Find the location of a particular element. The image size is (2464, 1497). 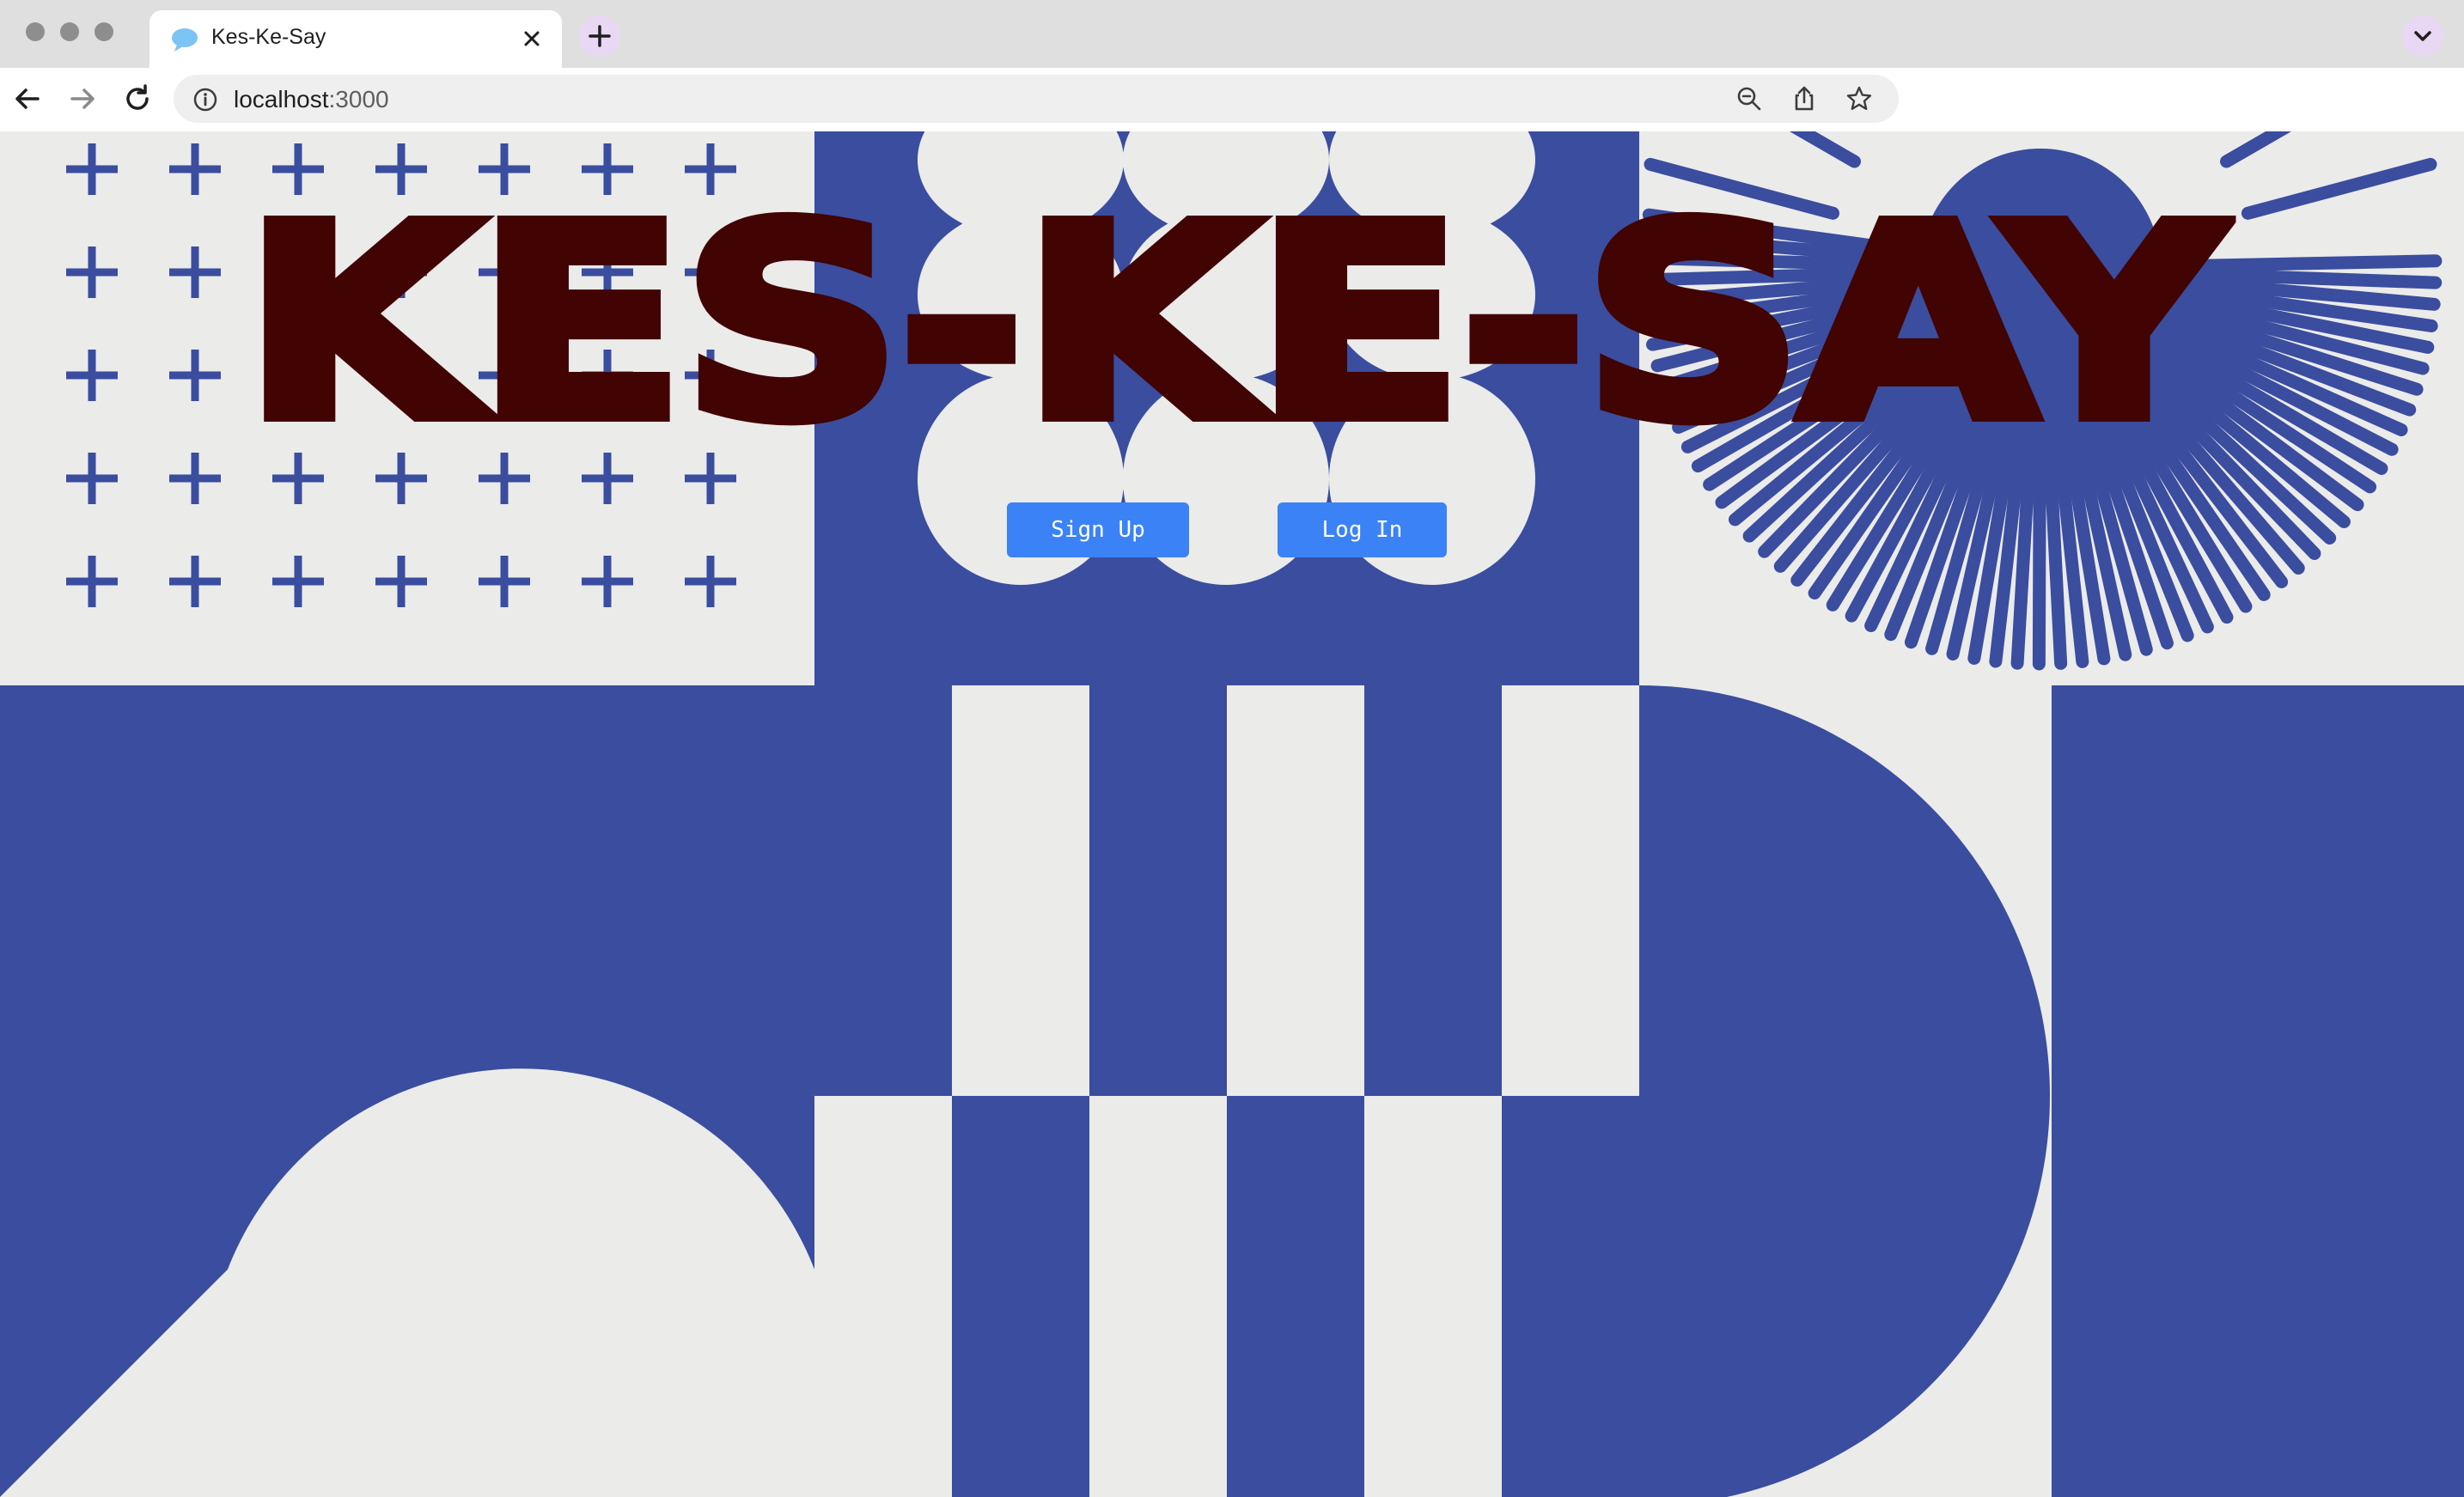

bookmark-star-icon is located at coordinates (1859, 99).